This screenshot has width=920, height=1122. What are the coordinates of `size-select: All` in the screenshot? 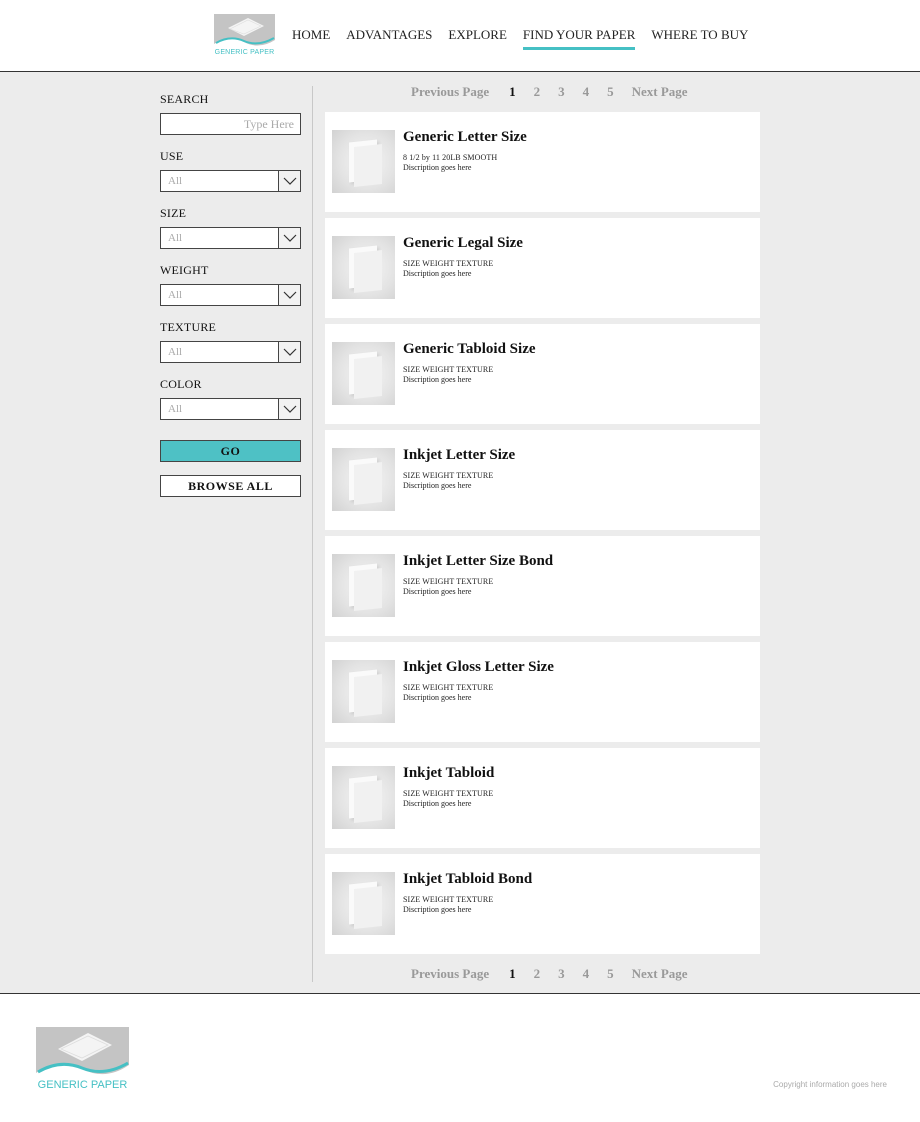 It's located at (230, 238).